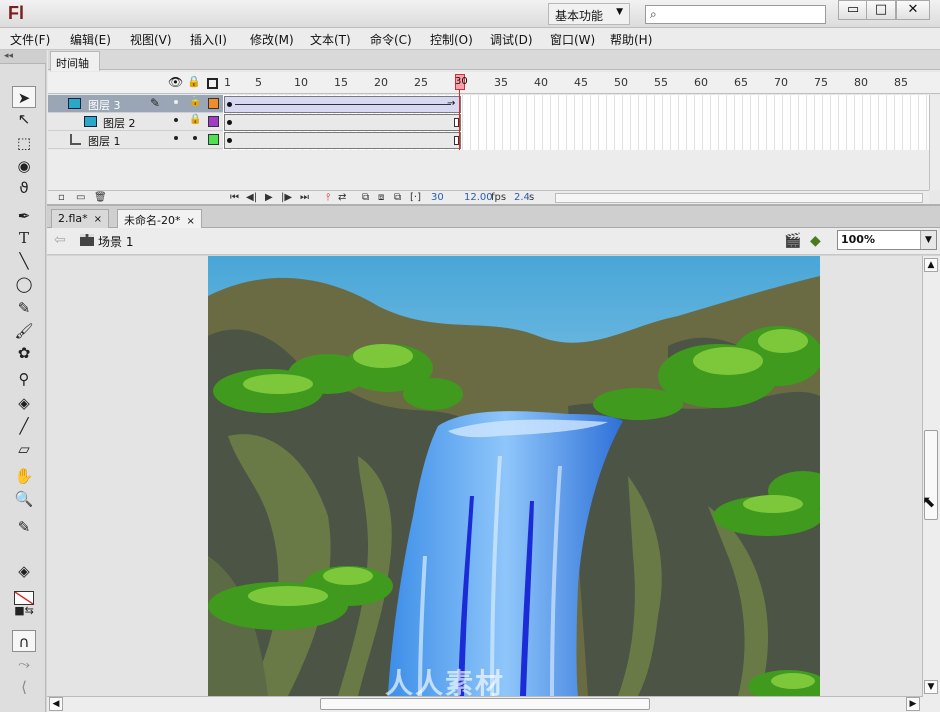 The height and width of the screenshot is (712, 940). What do you see at coordinates (913, 704) in the screenshot?
I see `scroll-right-icon: ▶` at bounding box center [913, 704].